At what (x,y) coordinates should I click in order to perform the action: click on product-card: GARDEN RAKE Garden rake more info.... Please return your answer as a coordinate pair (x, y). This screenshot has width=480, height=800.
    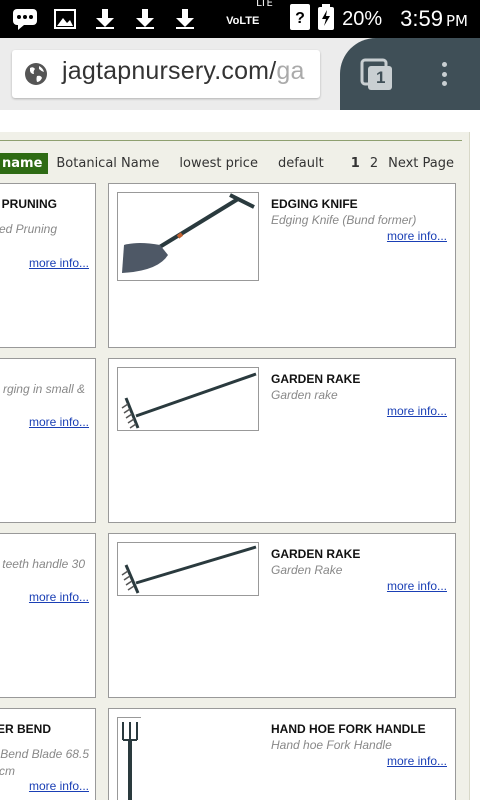
    Looking at the image, I should click on (282, 440).